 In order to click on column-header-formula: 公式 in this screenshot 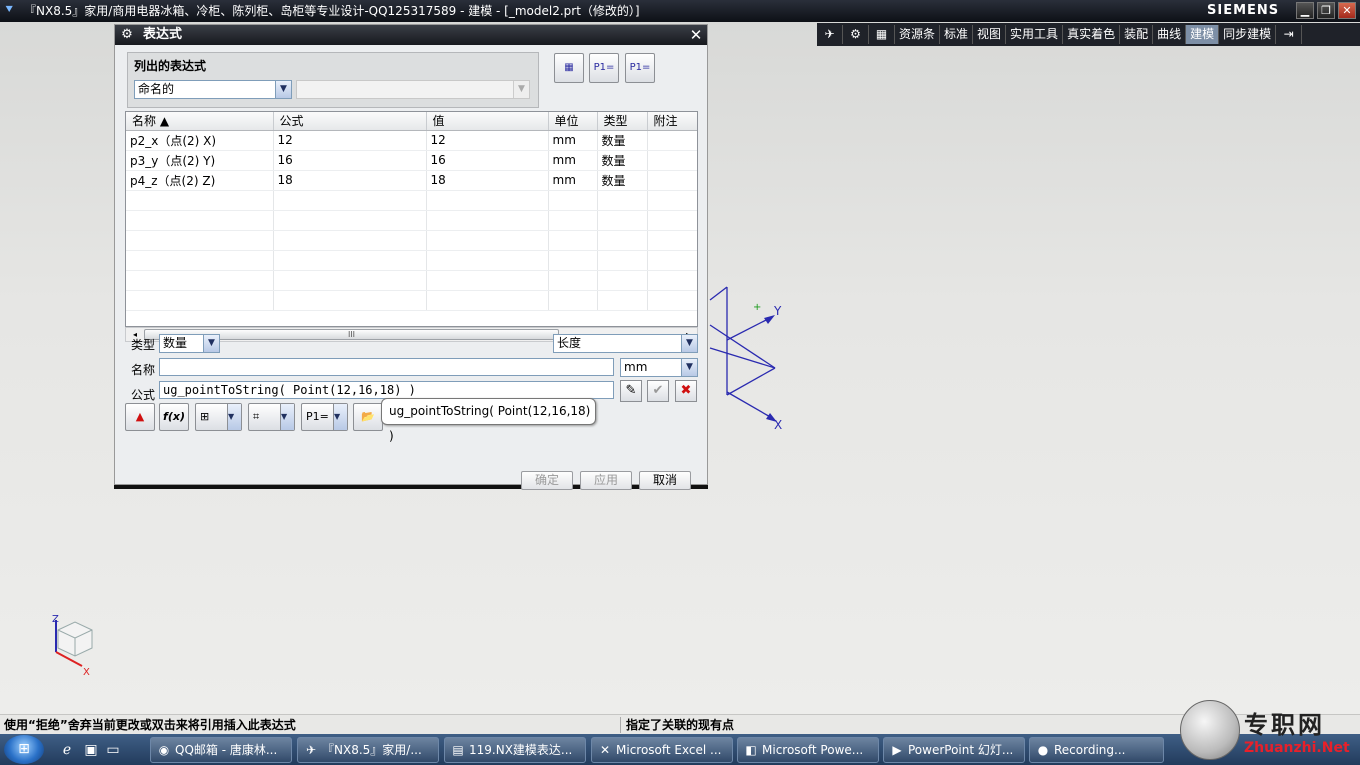, I will do `click(350, 121)`.